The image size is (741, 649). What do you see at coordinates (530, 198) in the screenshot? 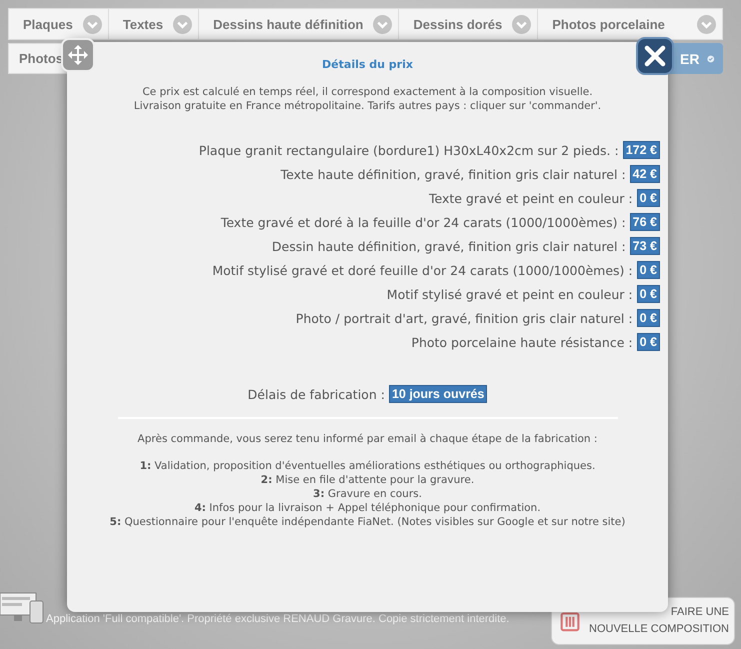
I see `price-label: Texte gravé et peint en couleur :` at bounding box center [530, 198].